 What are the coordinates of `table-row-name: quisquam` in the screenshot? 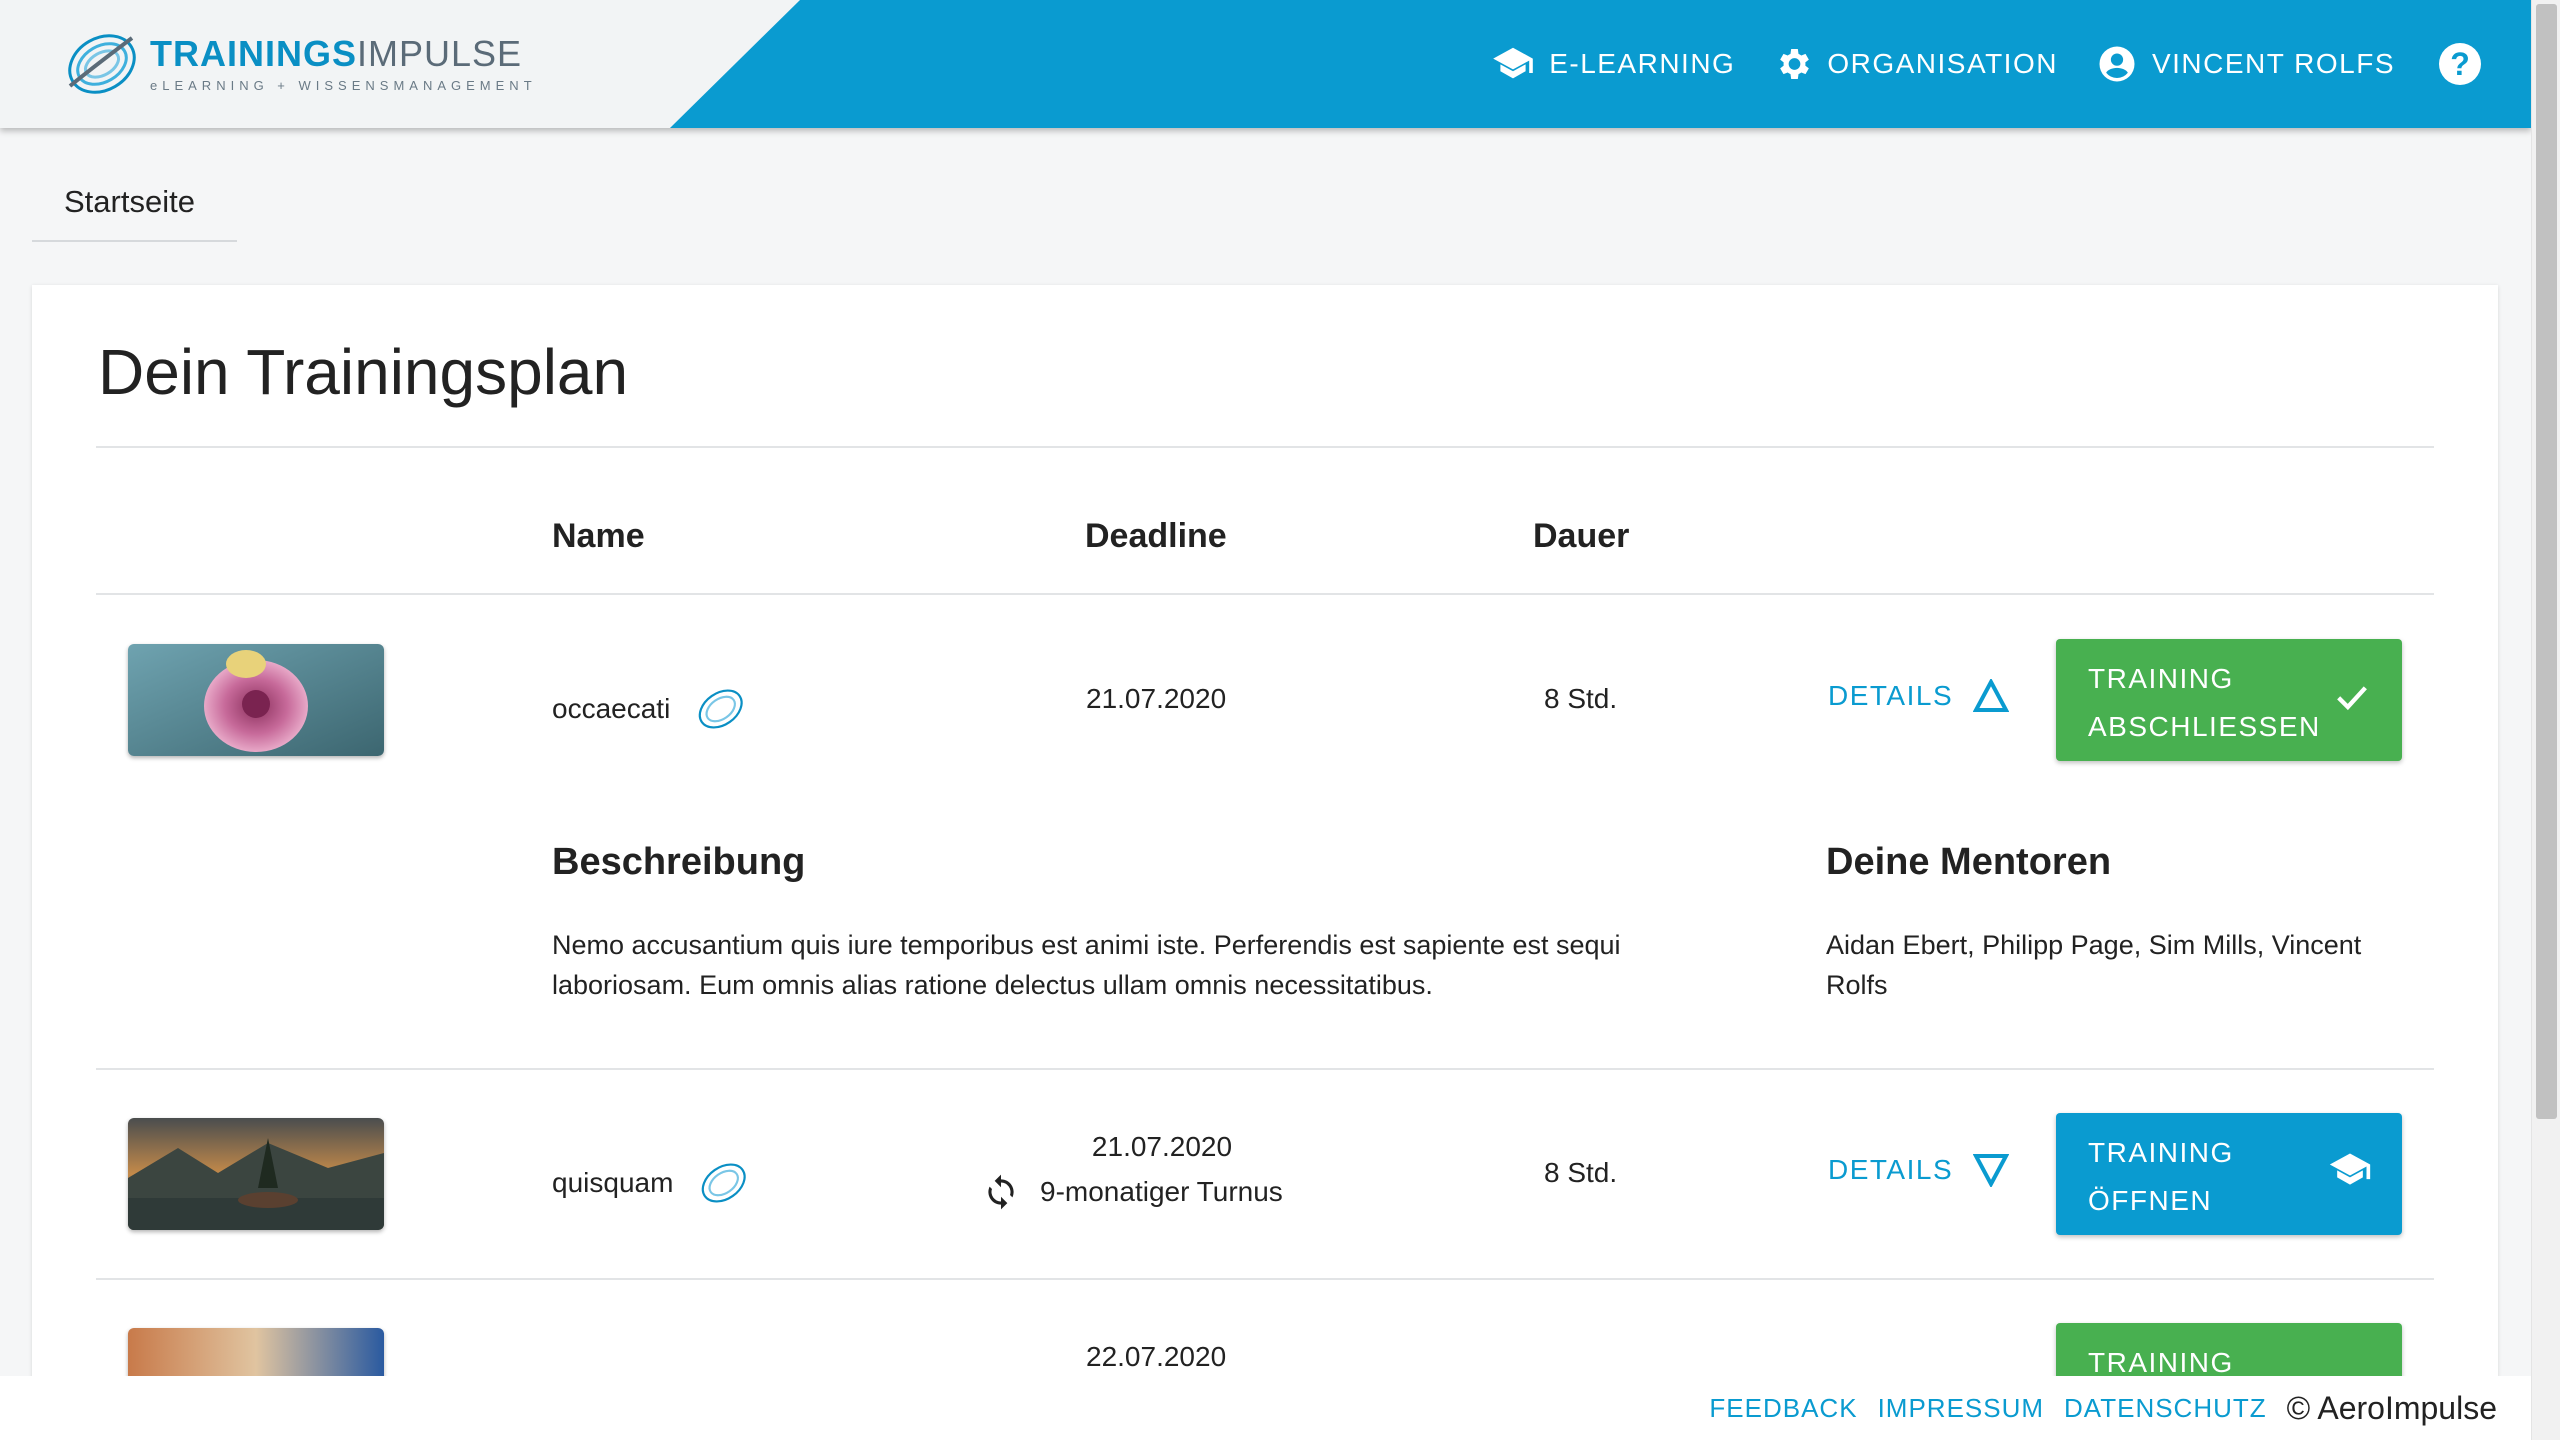 It's located at (651, 1183).